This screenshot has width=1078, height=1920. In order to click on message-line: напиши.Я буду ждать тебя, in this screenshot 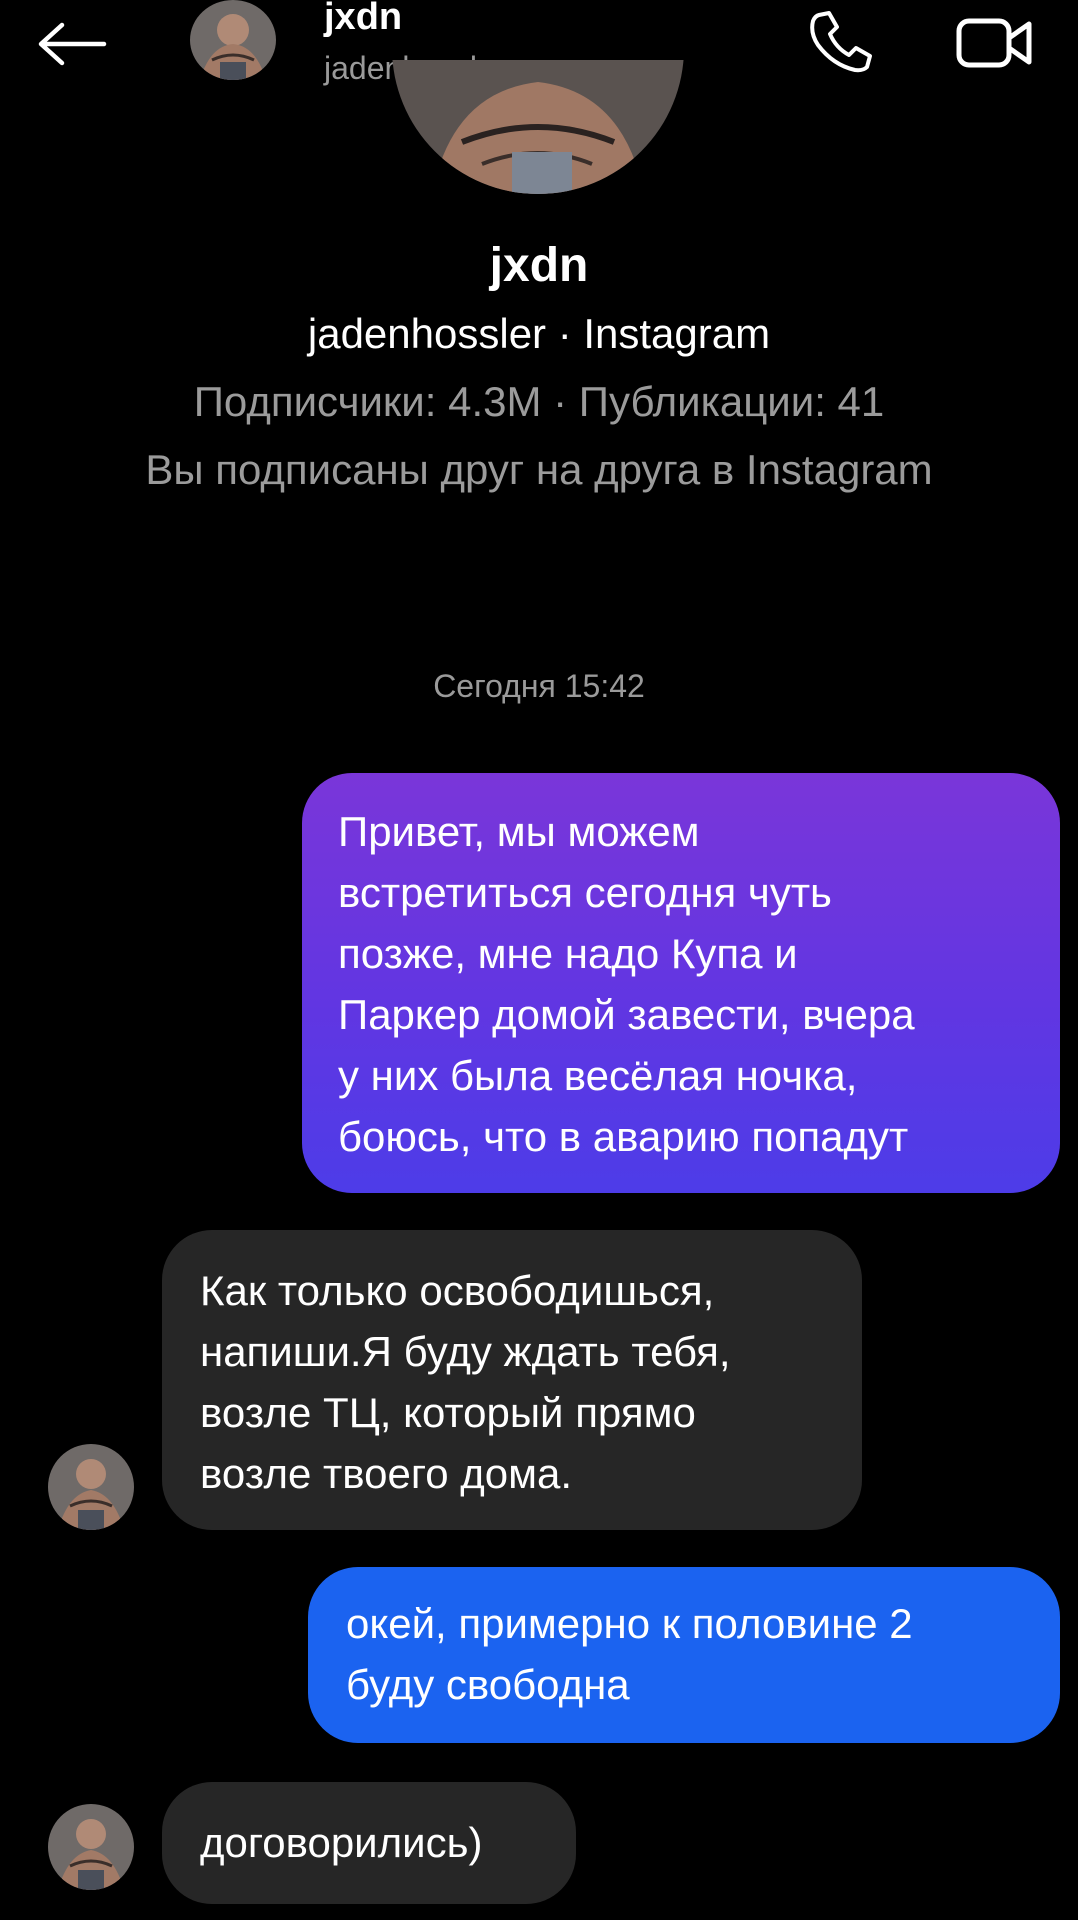, I will do `click(465, 1351)`.